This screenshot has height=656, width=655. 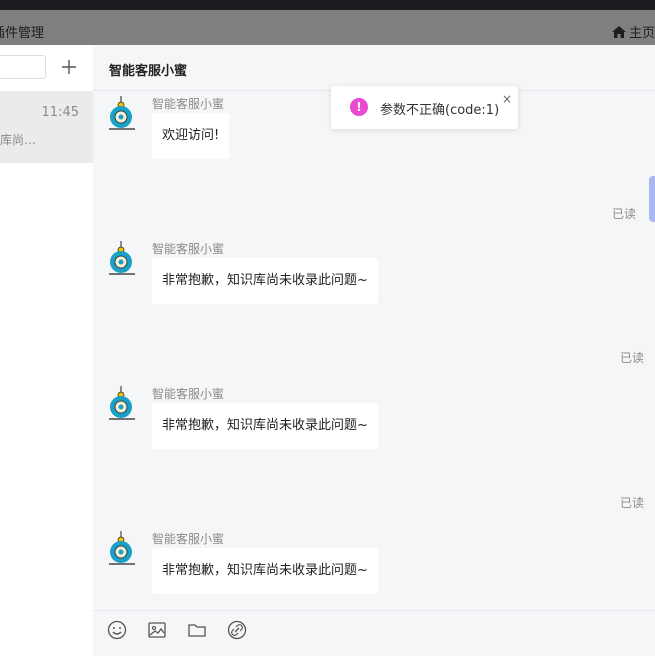 What do you see at coordinates (191, 136) in the screenshot?
I see `message-bubble: 欢迎访问!` at bounding box center [191, 136].